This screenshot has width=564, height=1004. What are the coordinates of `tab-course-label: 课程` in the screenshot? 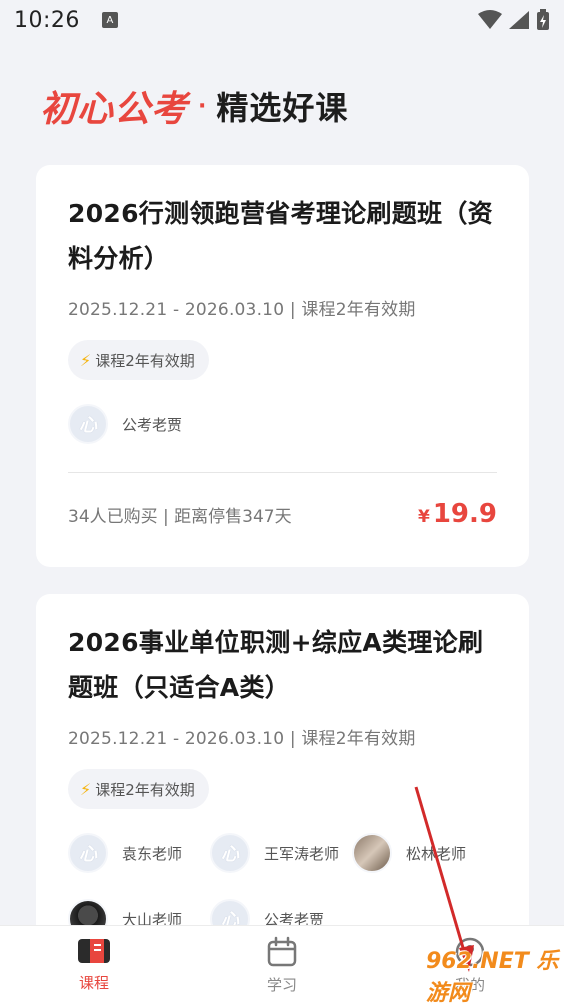 It's located at (93, 983).